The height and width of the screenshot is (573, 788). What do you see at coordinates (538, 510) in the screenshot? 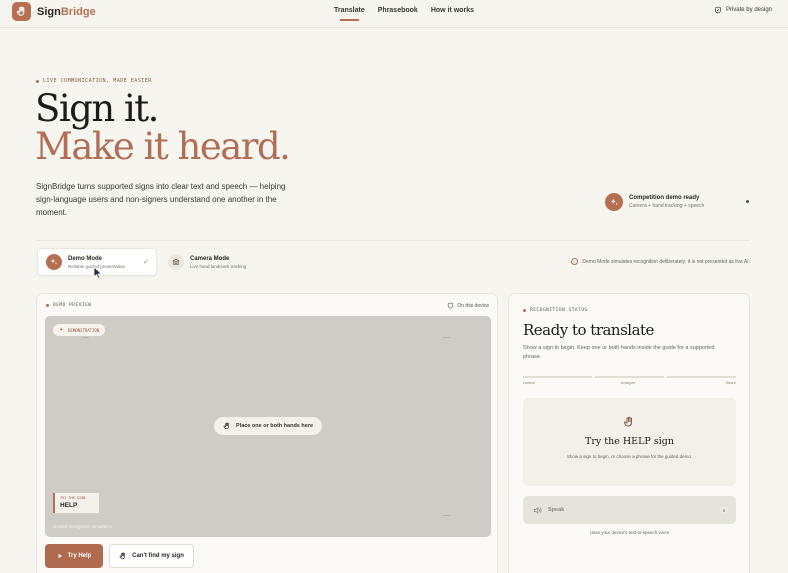
I see `speaker-icon` at bounding box center [538, 510].